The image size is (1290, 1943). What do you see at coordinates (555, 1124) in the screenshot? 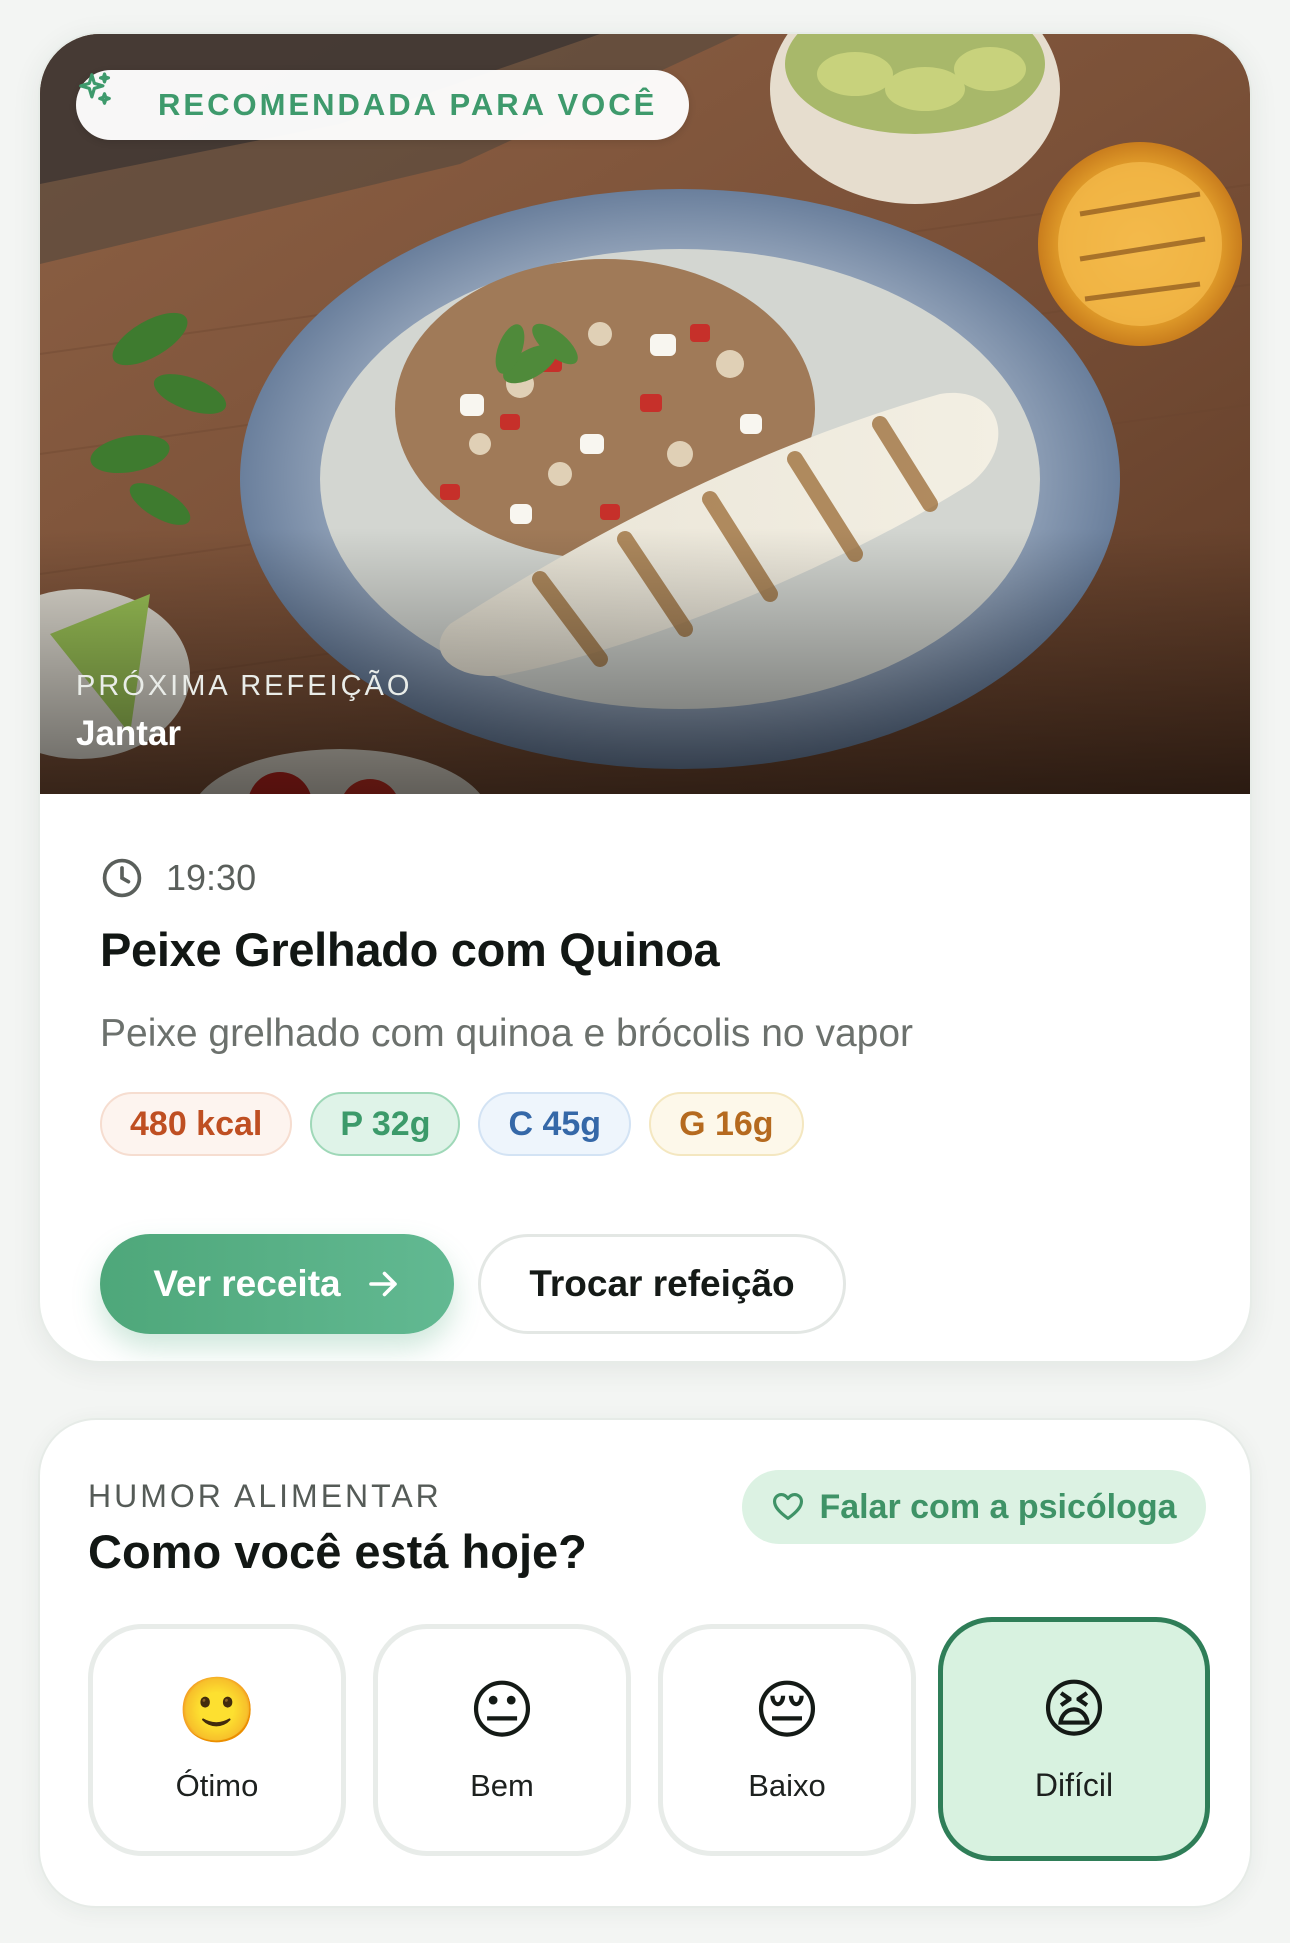
I see `carbs-chip: C 45g` at bounding box center [555, 1124].